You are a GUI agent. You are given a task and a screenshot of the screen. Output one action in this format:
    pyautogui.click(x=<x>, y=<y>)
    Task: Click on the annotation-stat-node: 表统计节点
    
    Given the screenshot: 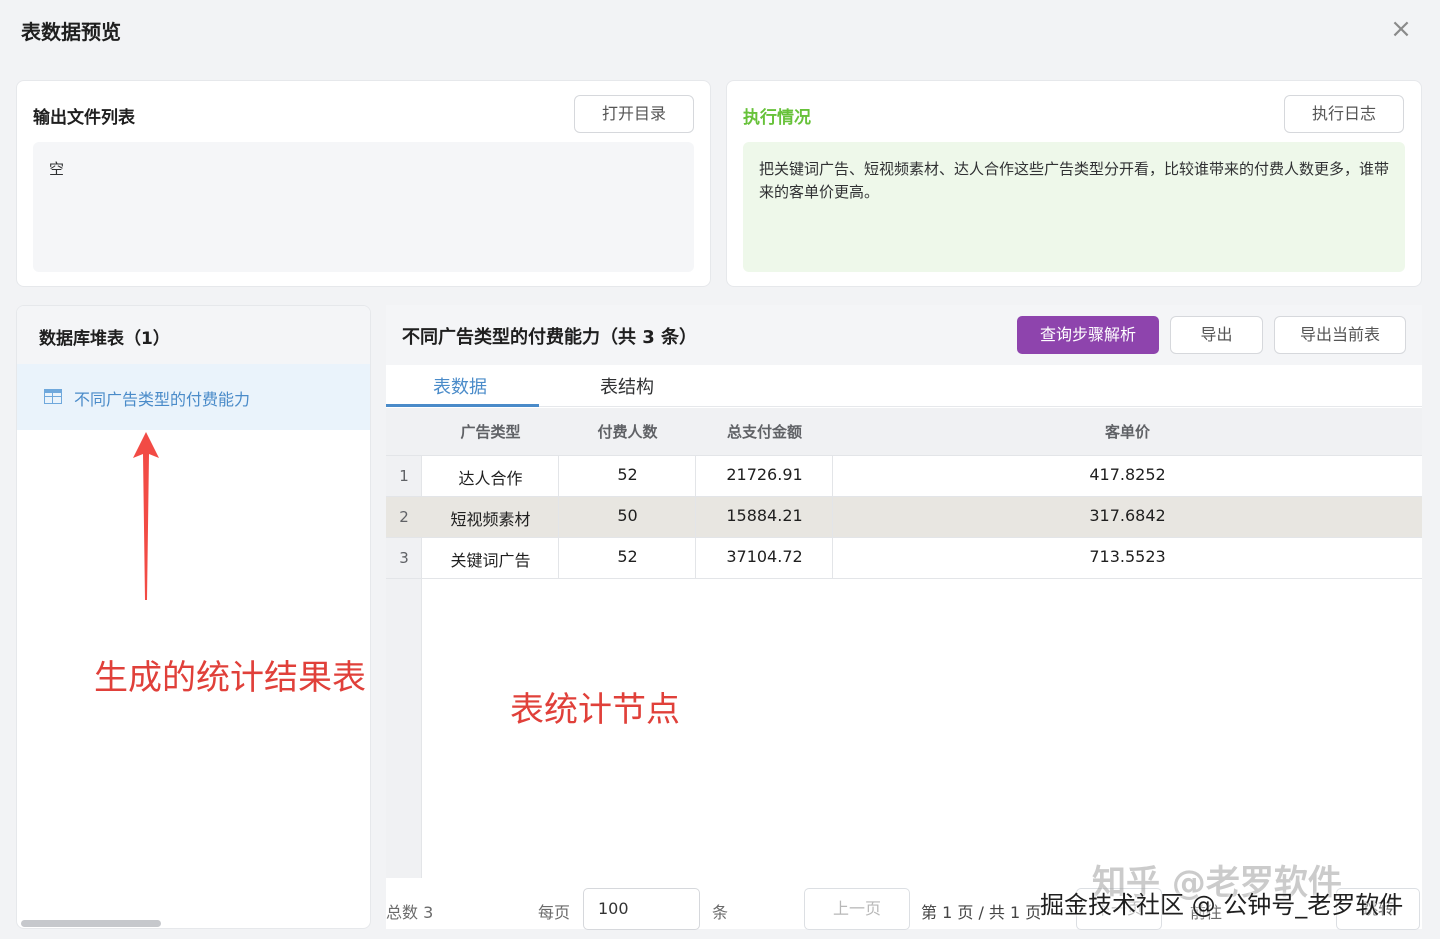 What is the action you would take?
    pyautogui.click(x=595, y=710)
    